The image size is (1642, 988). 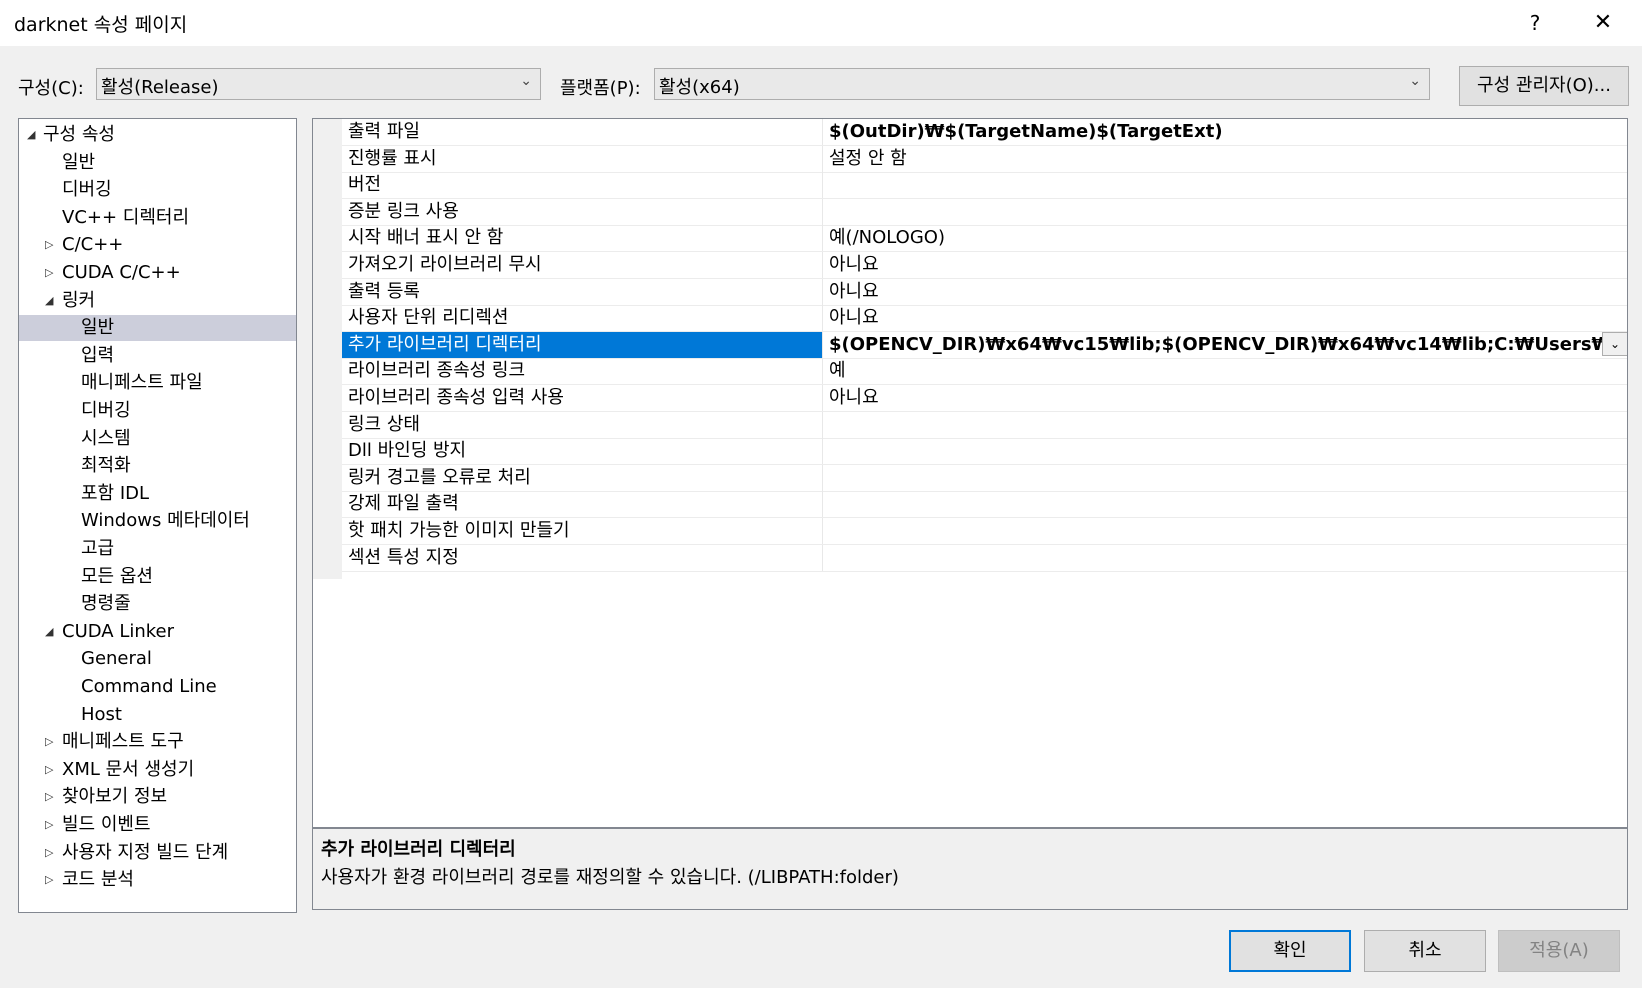 What do you see at coordinates (600, 88) in the screenshot?
I see `platform-label: 플랫폼(P):` at bounding box center [600, 88].